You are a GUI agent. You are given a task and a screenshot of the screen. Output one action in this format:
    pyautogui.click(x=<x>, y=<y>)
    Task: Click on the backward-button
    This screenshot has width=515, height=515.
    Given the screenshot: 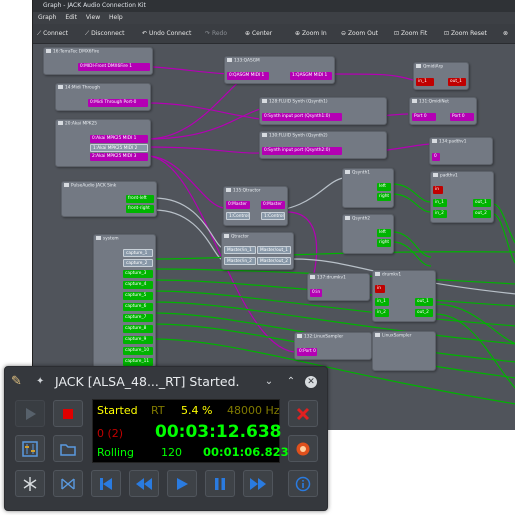 What is the action you would take?
    pyautogui.click(x=144, y=483)
    